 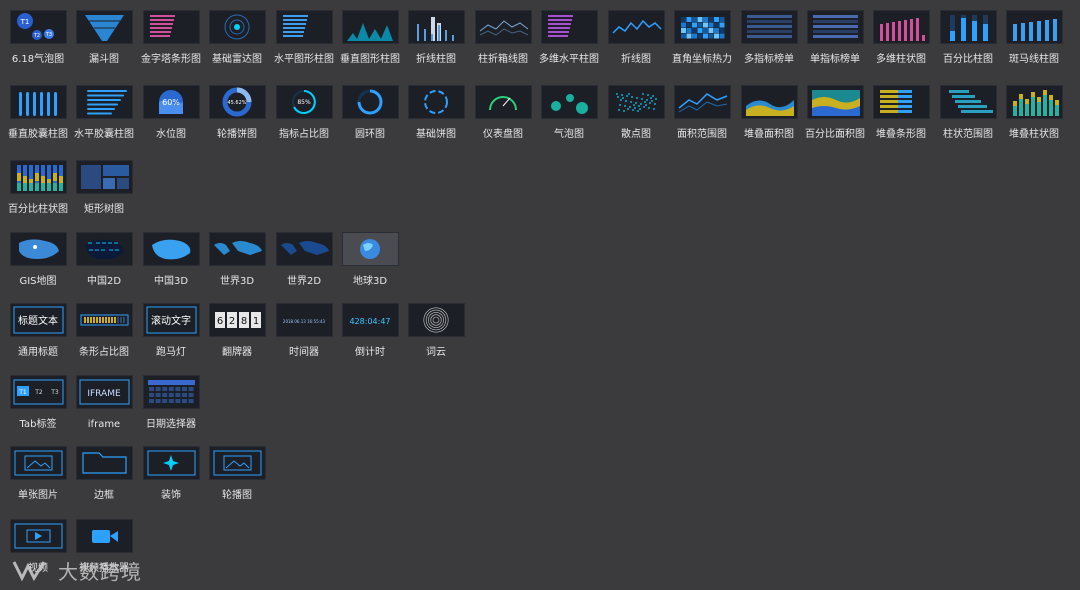 I want to click on svg-text: 8, so click(x=244, y=321).